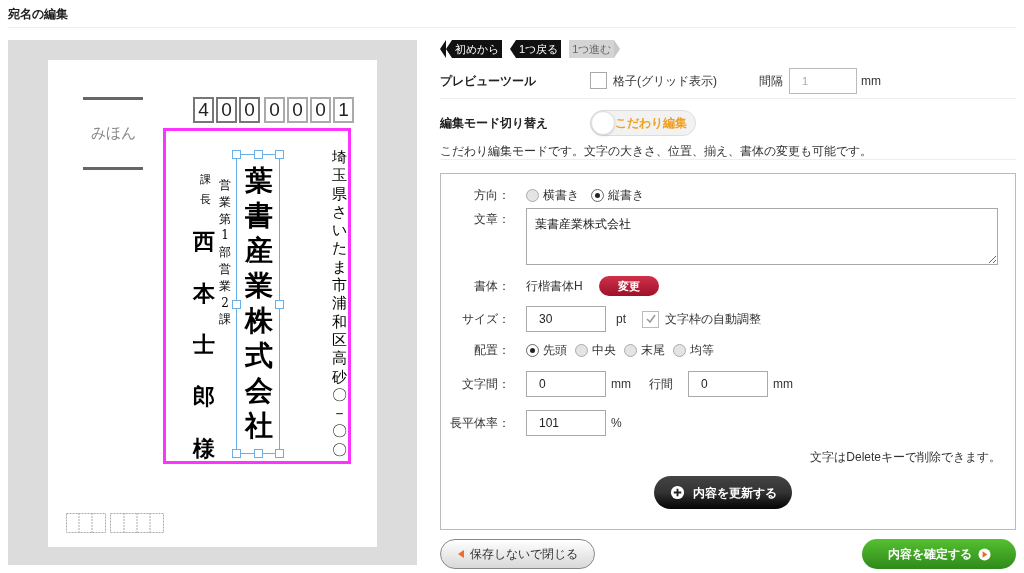  Describe the element at coordinates (555, 350) in the screenshot. I see `radio-label: 先頭` at that location.